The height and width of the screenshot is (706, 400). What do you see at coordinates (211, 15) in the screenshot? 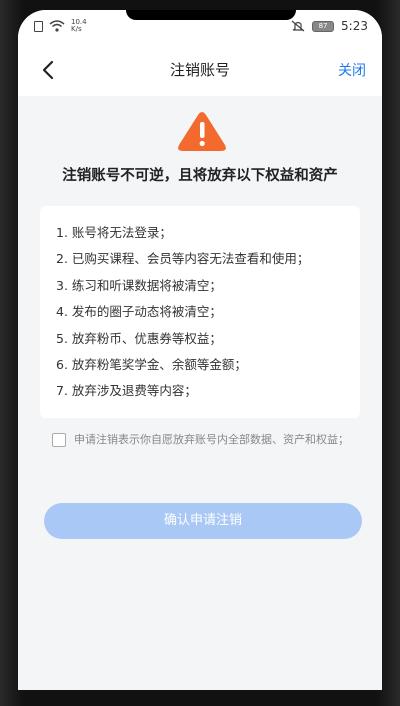
I see `camera-notch` at bounding box center [211, 15].